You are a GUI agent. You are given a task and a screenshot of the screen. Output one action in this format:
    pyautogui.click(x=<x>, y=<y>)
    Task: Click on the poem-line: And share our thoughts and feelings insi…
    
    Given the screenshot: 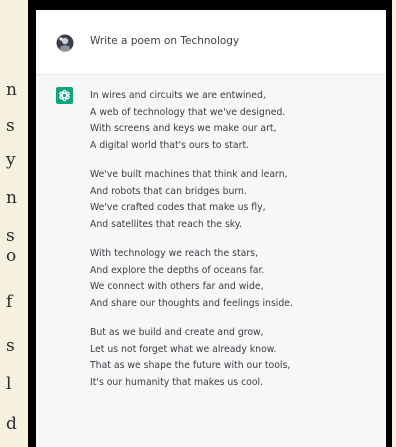 What is the action you would take?
    pyautogui.click(x=191, y=303)
    